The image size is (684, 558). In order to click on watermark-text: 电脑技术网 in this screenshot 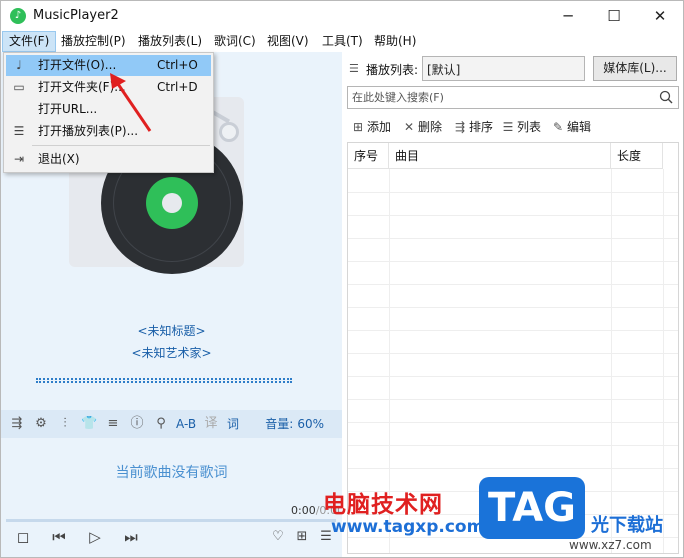, I will do `click(383, 505)`.